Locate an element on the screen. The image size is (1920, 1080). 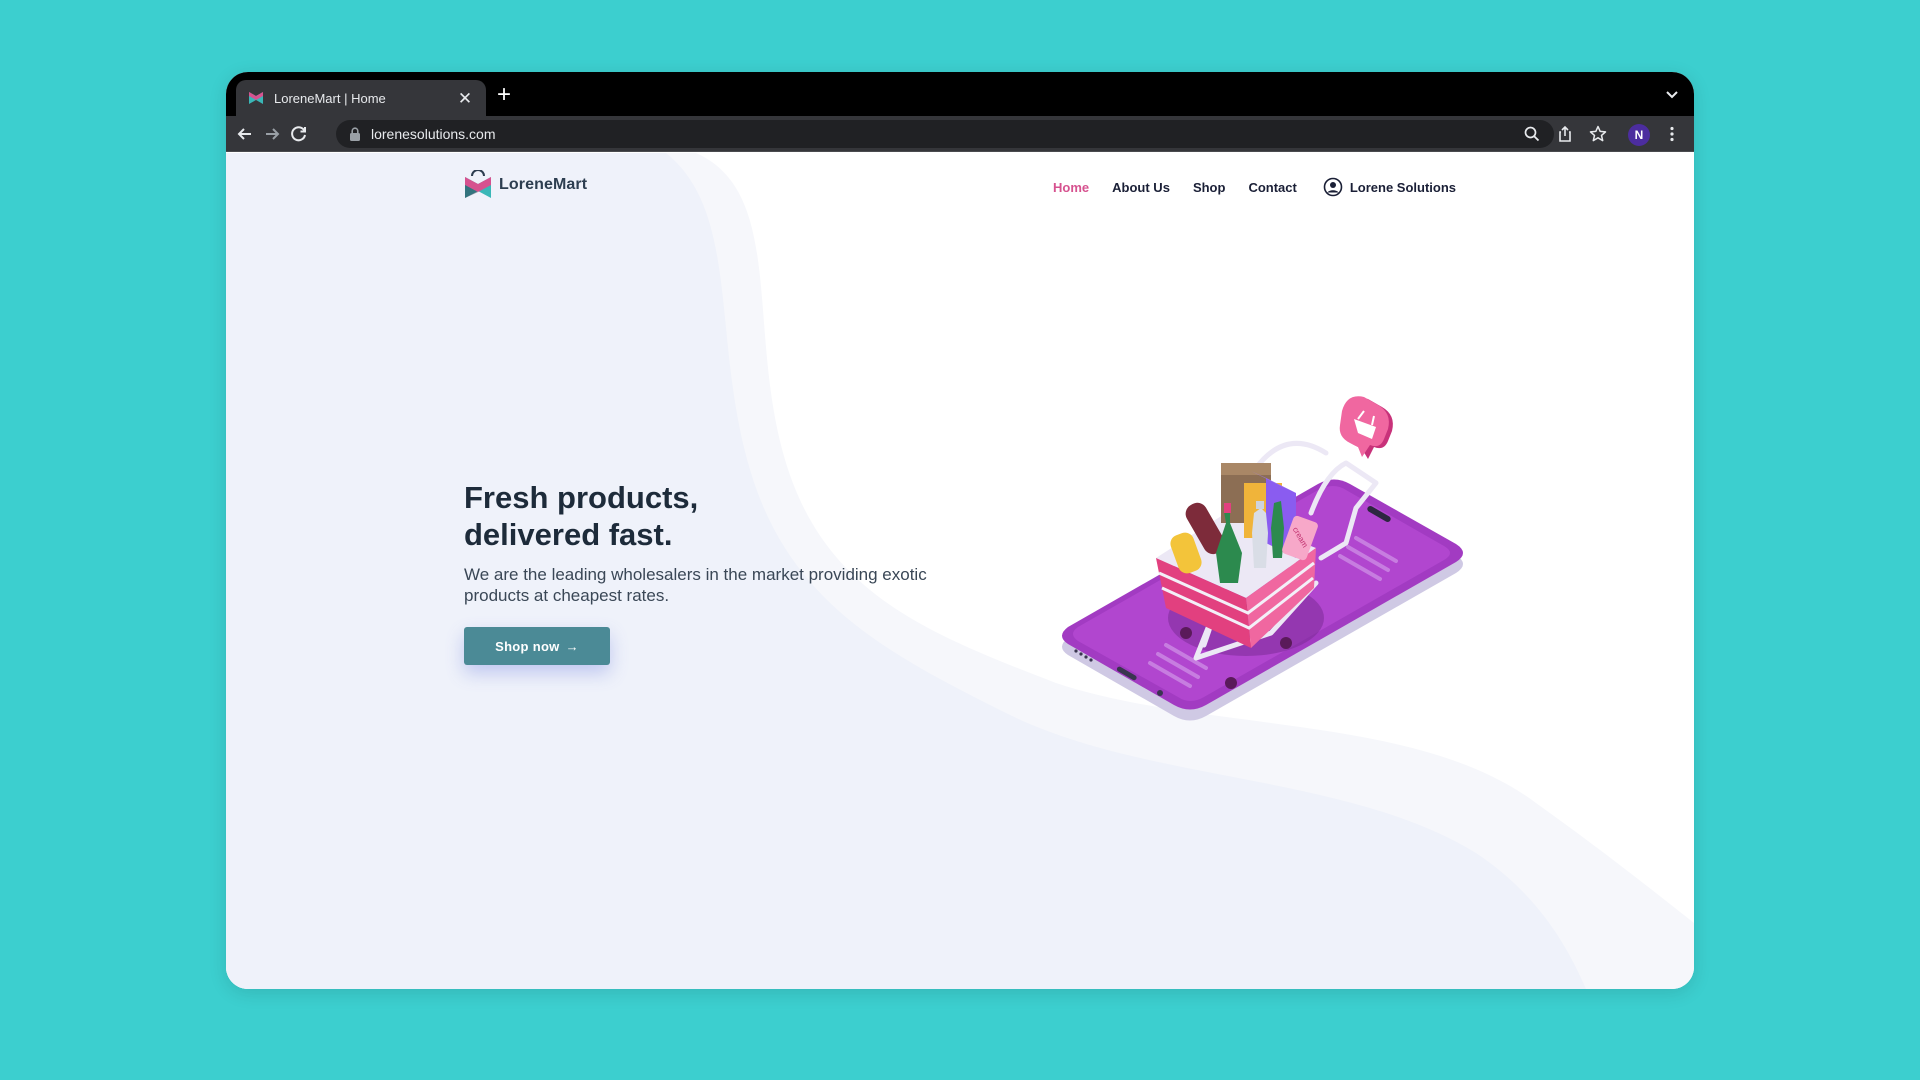
profile-avatar: N is located at coordinates (1639, 135).